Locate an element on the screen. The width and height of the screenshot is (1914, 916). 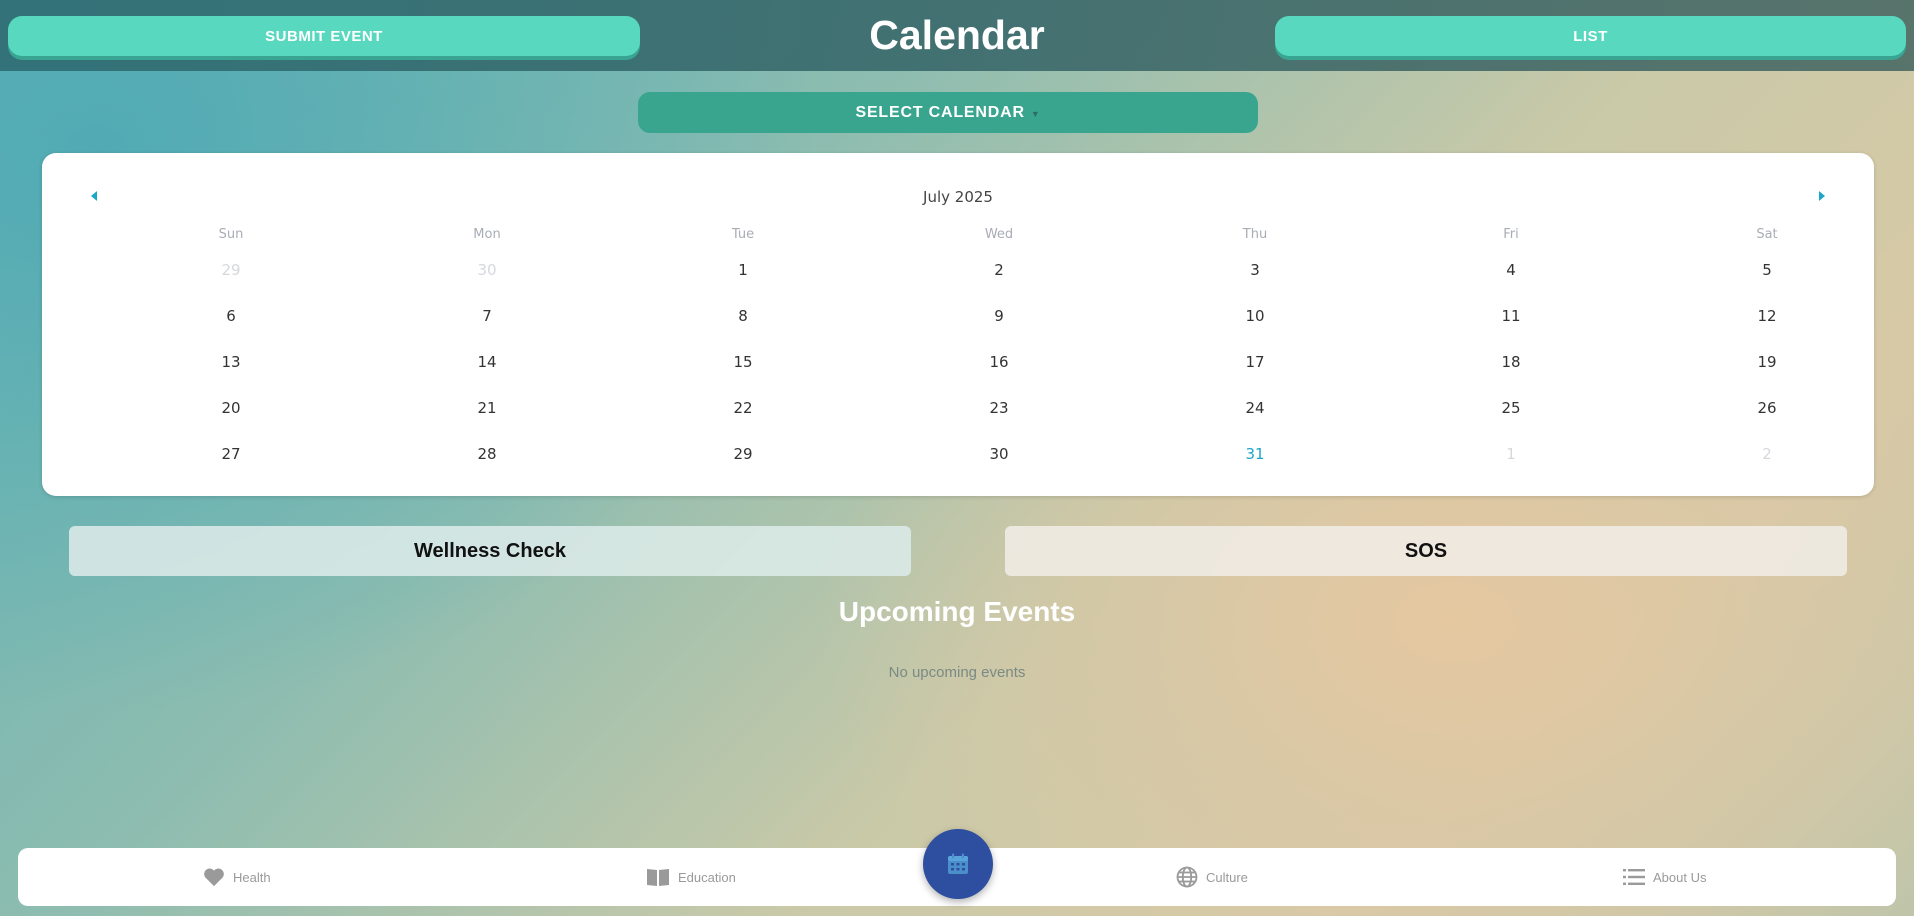
next-month-button is located at coordinates (1822, 196).